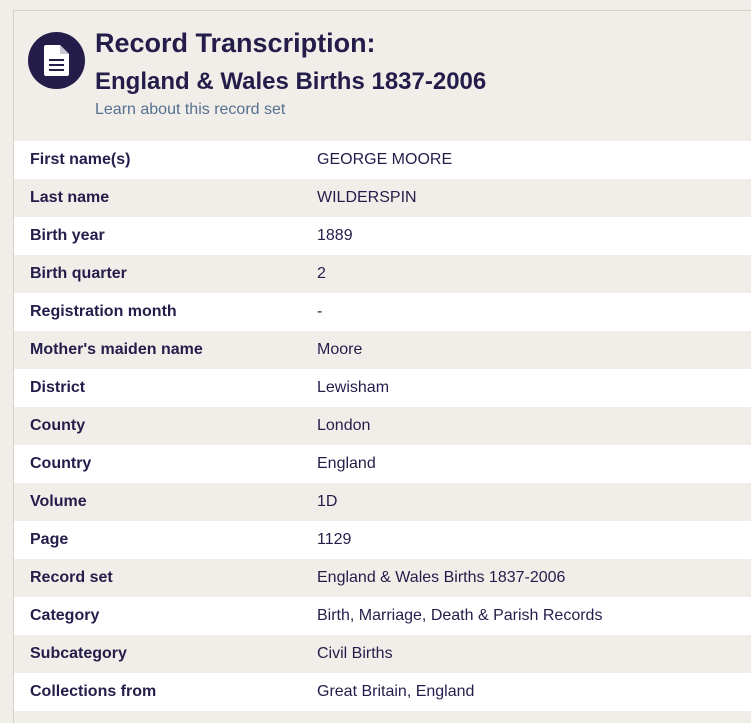  I want to click on field-value: Civil Births, so click(355, 653).